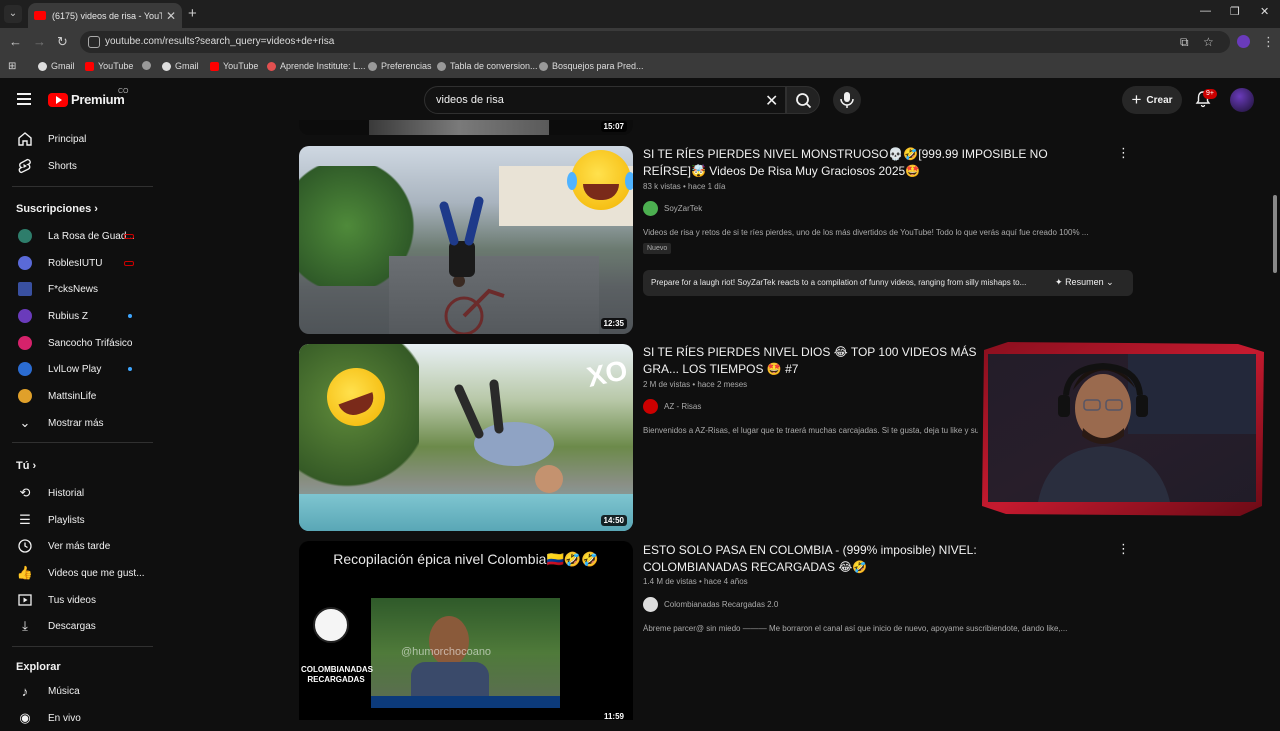 This screenshot has height=731, width=1280. I want to click on clock-icon, so click(25, 546).